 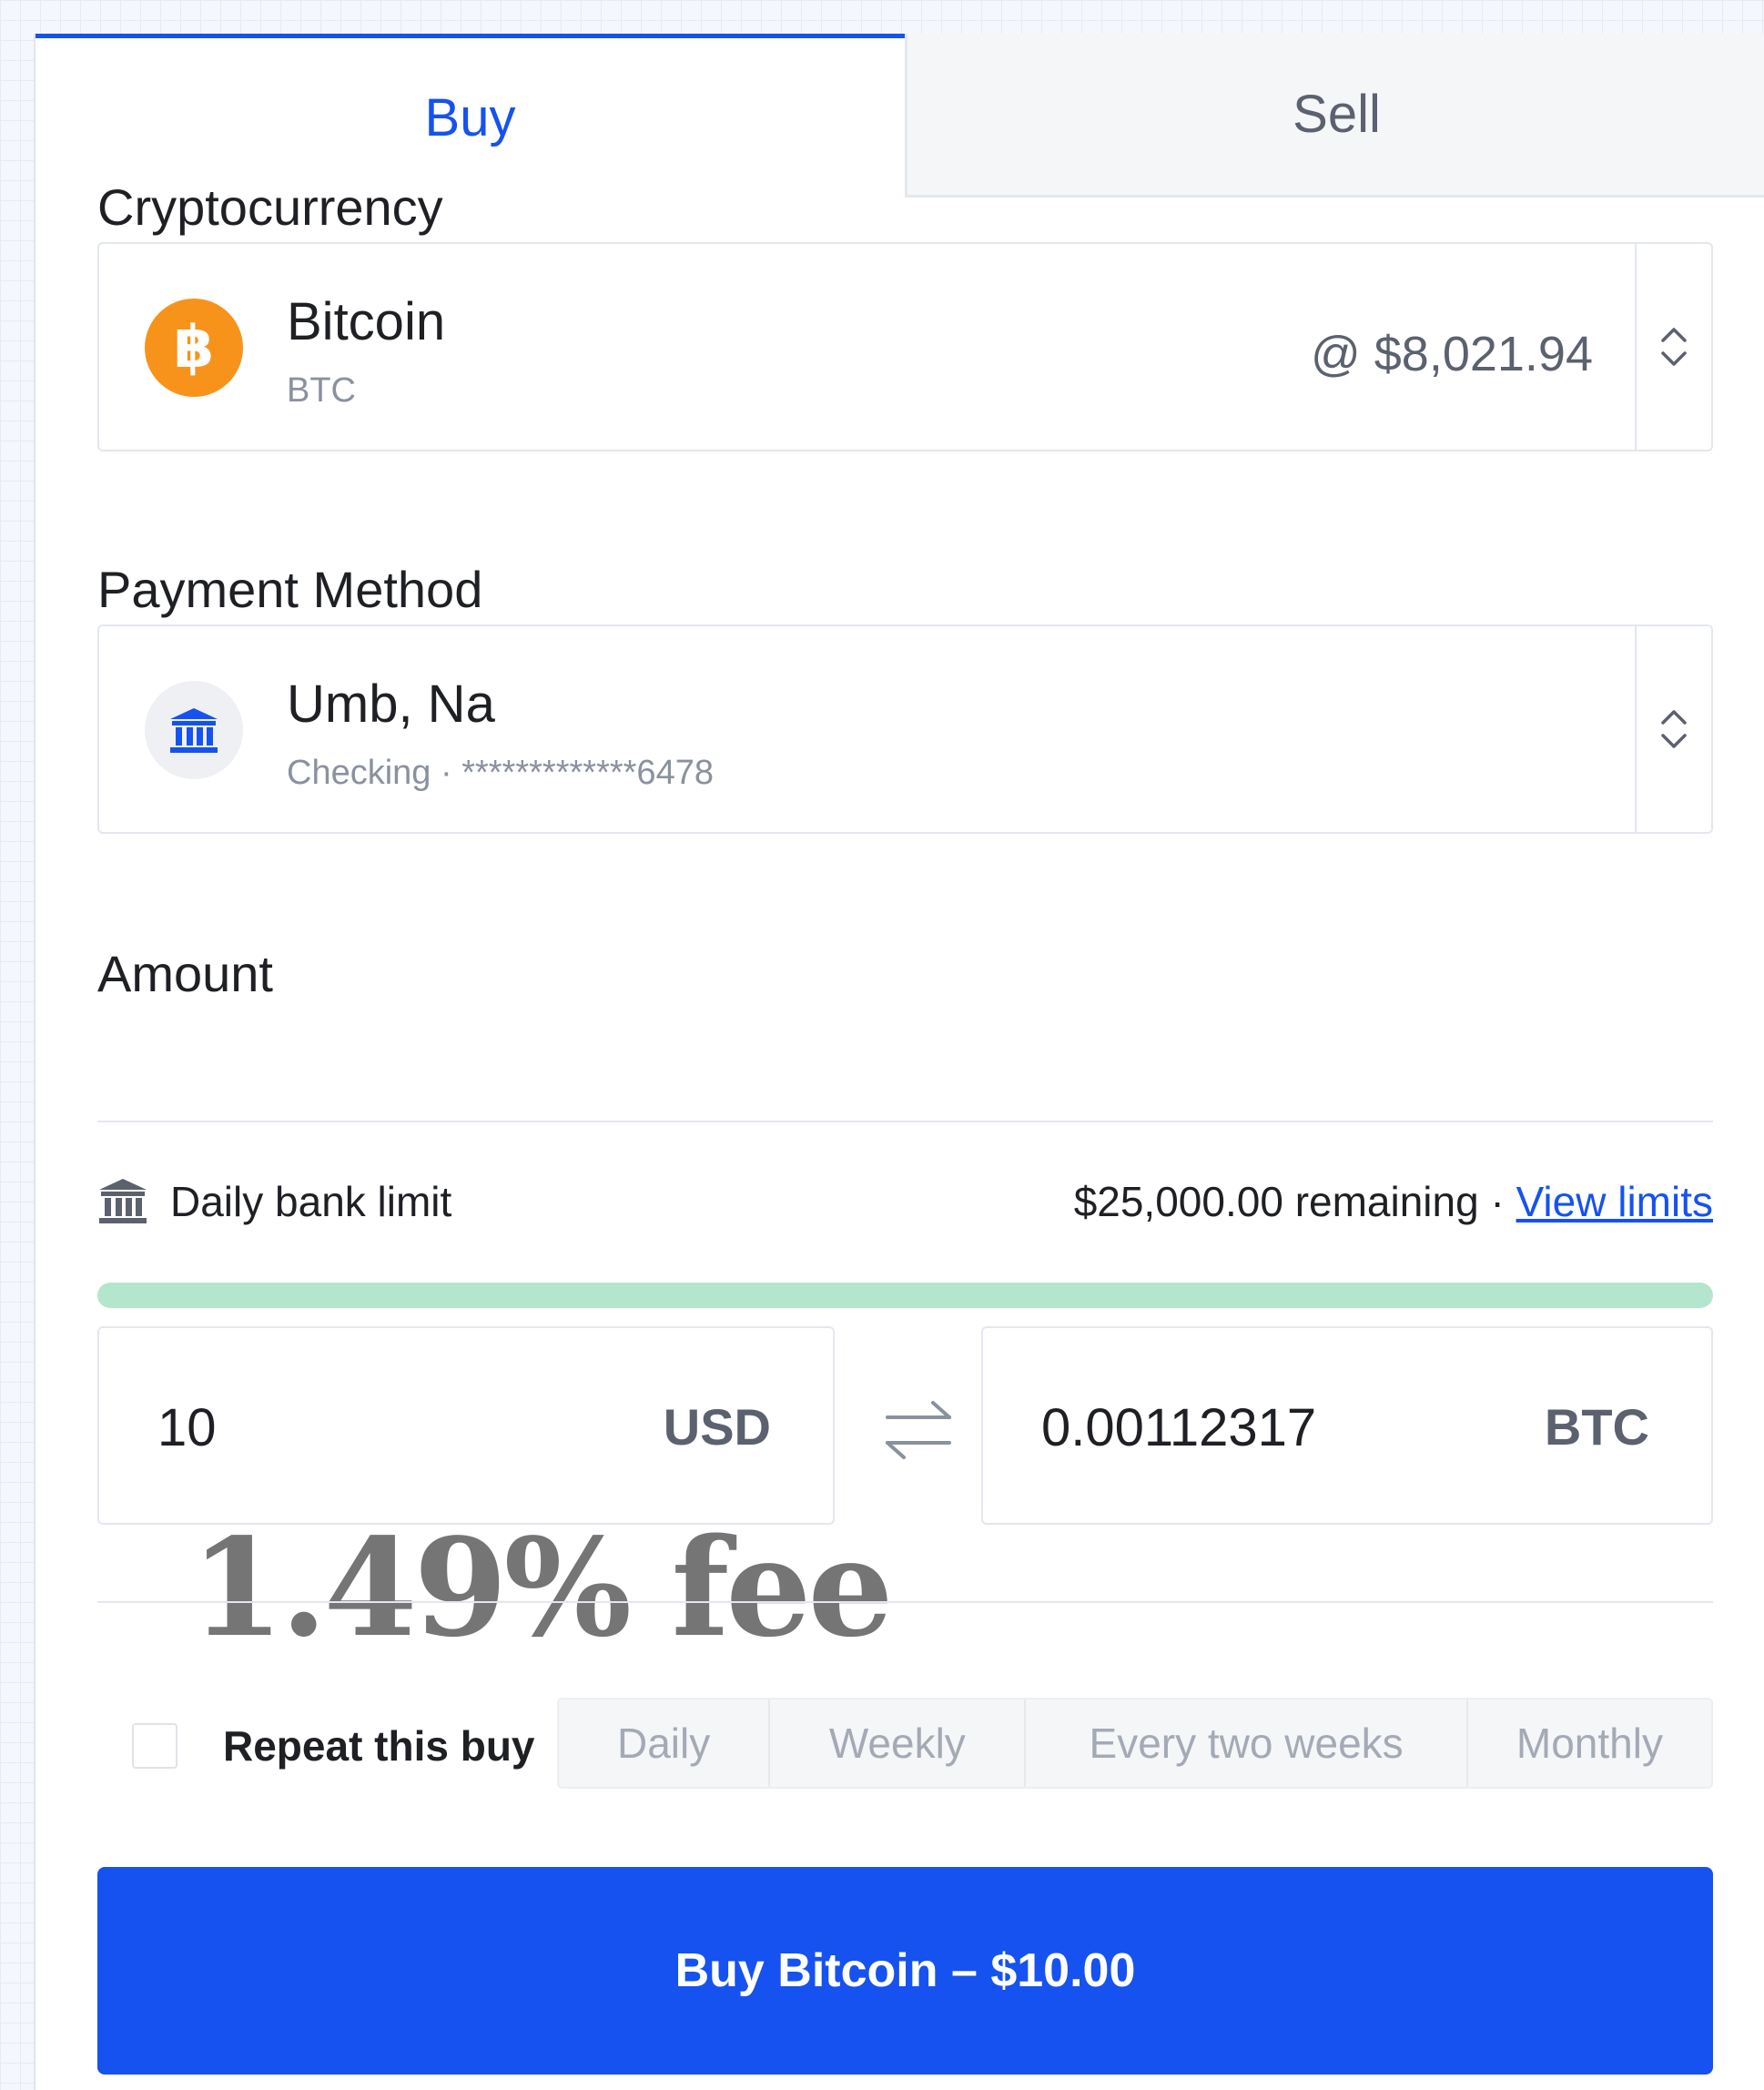 I want to click on repeat-frequency-group: Daily Weekly Every two weeks Monthly, so click(x=1135, y=1743).